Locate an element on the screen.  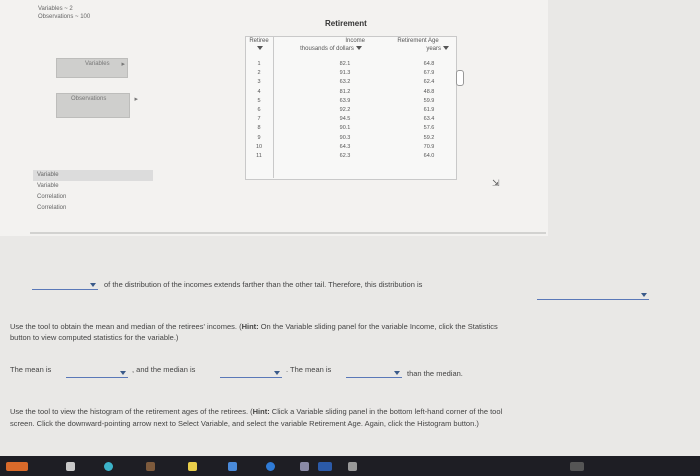
app-icon is located at coordinates (17, 466).